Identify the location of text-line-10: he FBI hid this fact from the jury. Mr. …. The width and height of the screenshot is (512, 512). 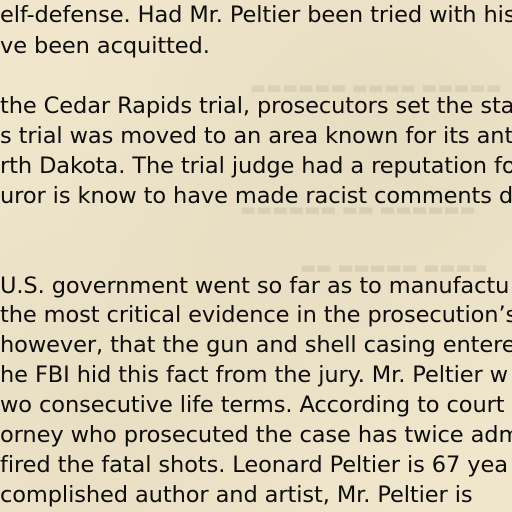
(254, 375).